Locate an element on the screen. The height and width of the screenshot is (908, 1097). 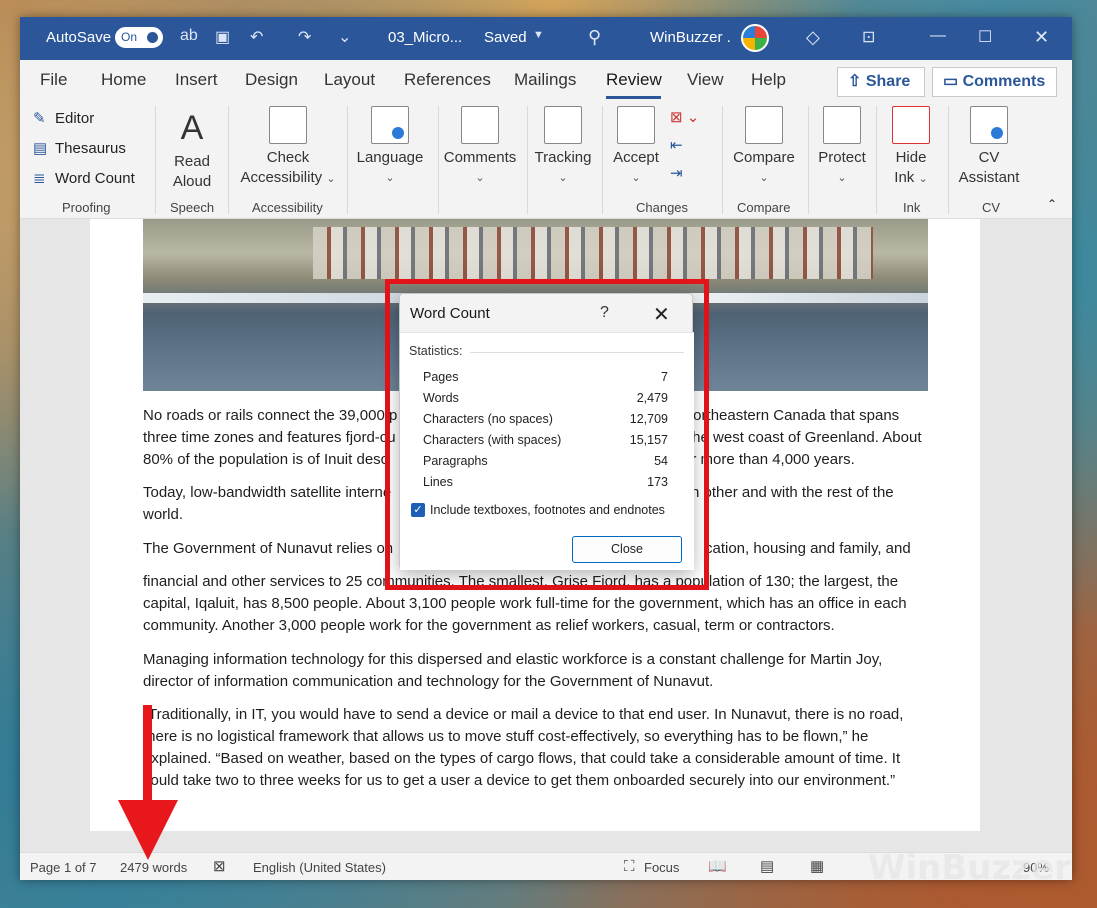
group-label-ink: Ink is located at coordinates (912, 207).